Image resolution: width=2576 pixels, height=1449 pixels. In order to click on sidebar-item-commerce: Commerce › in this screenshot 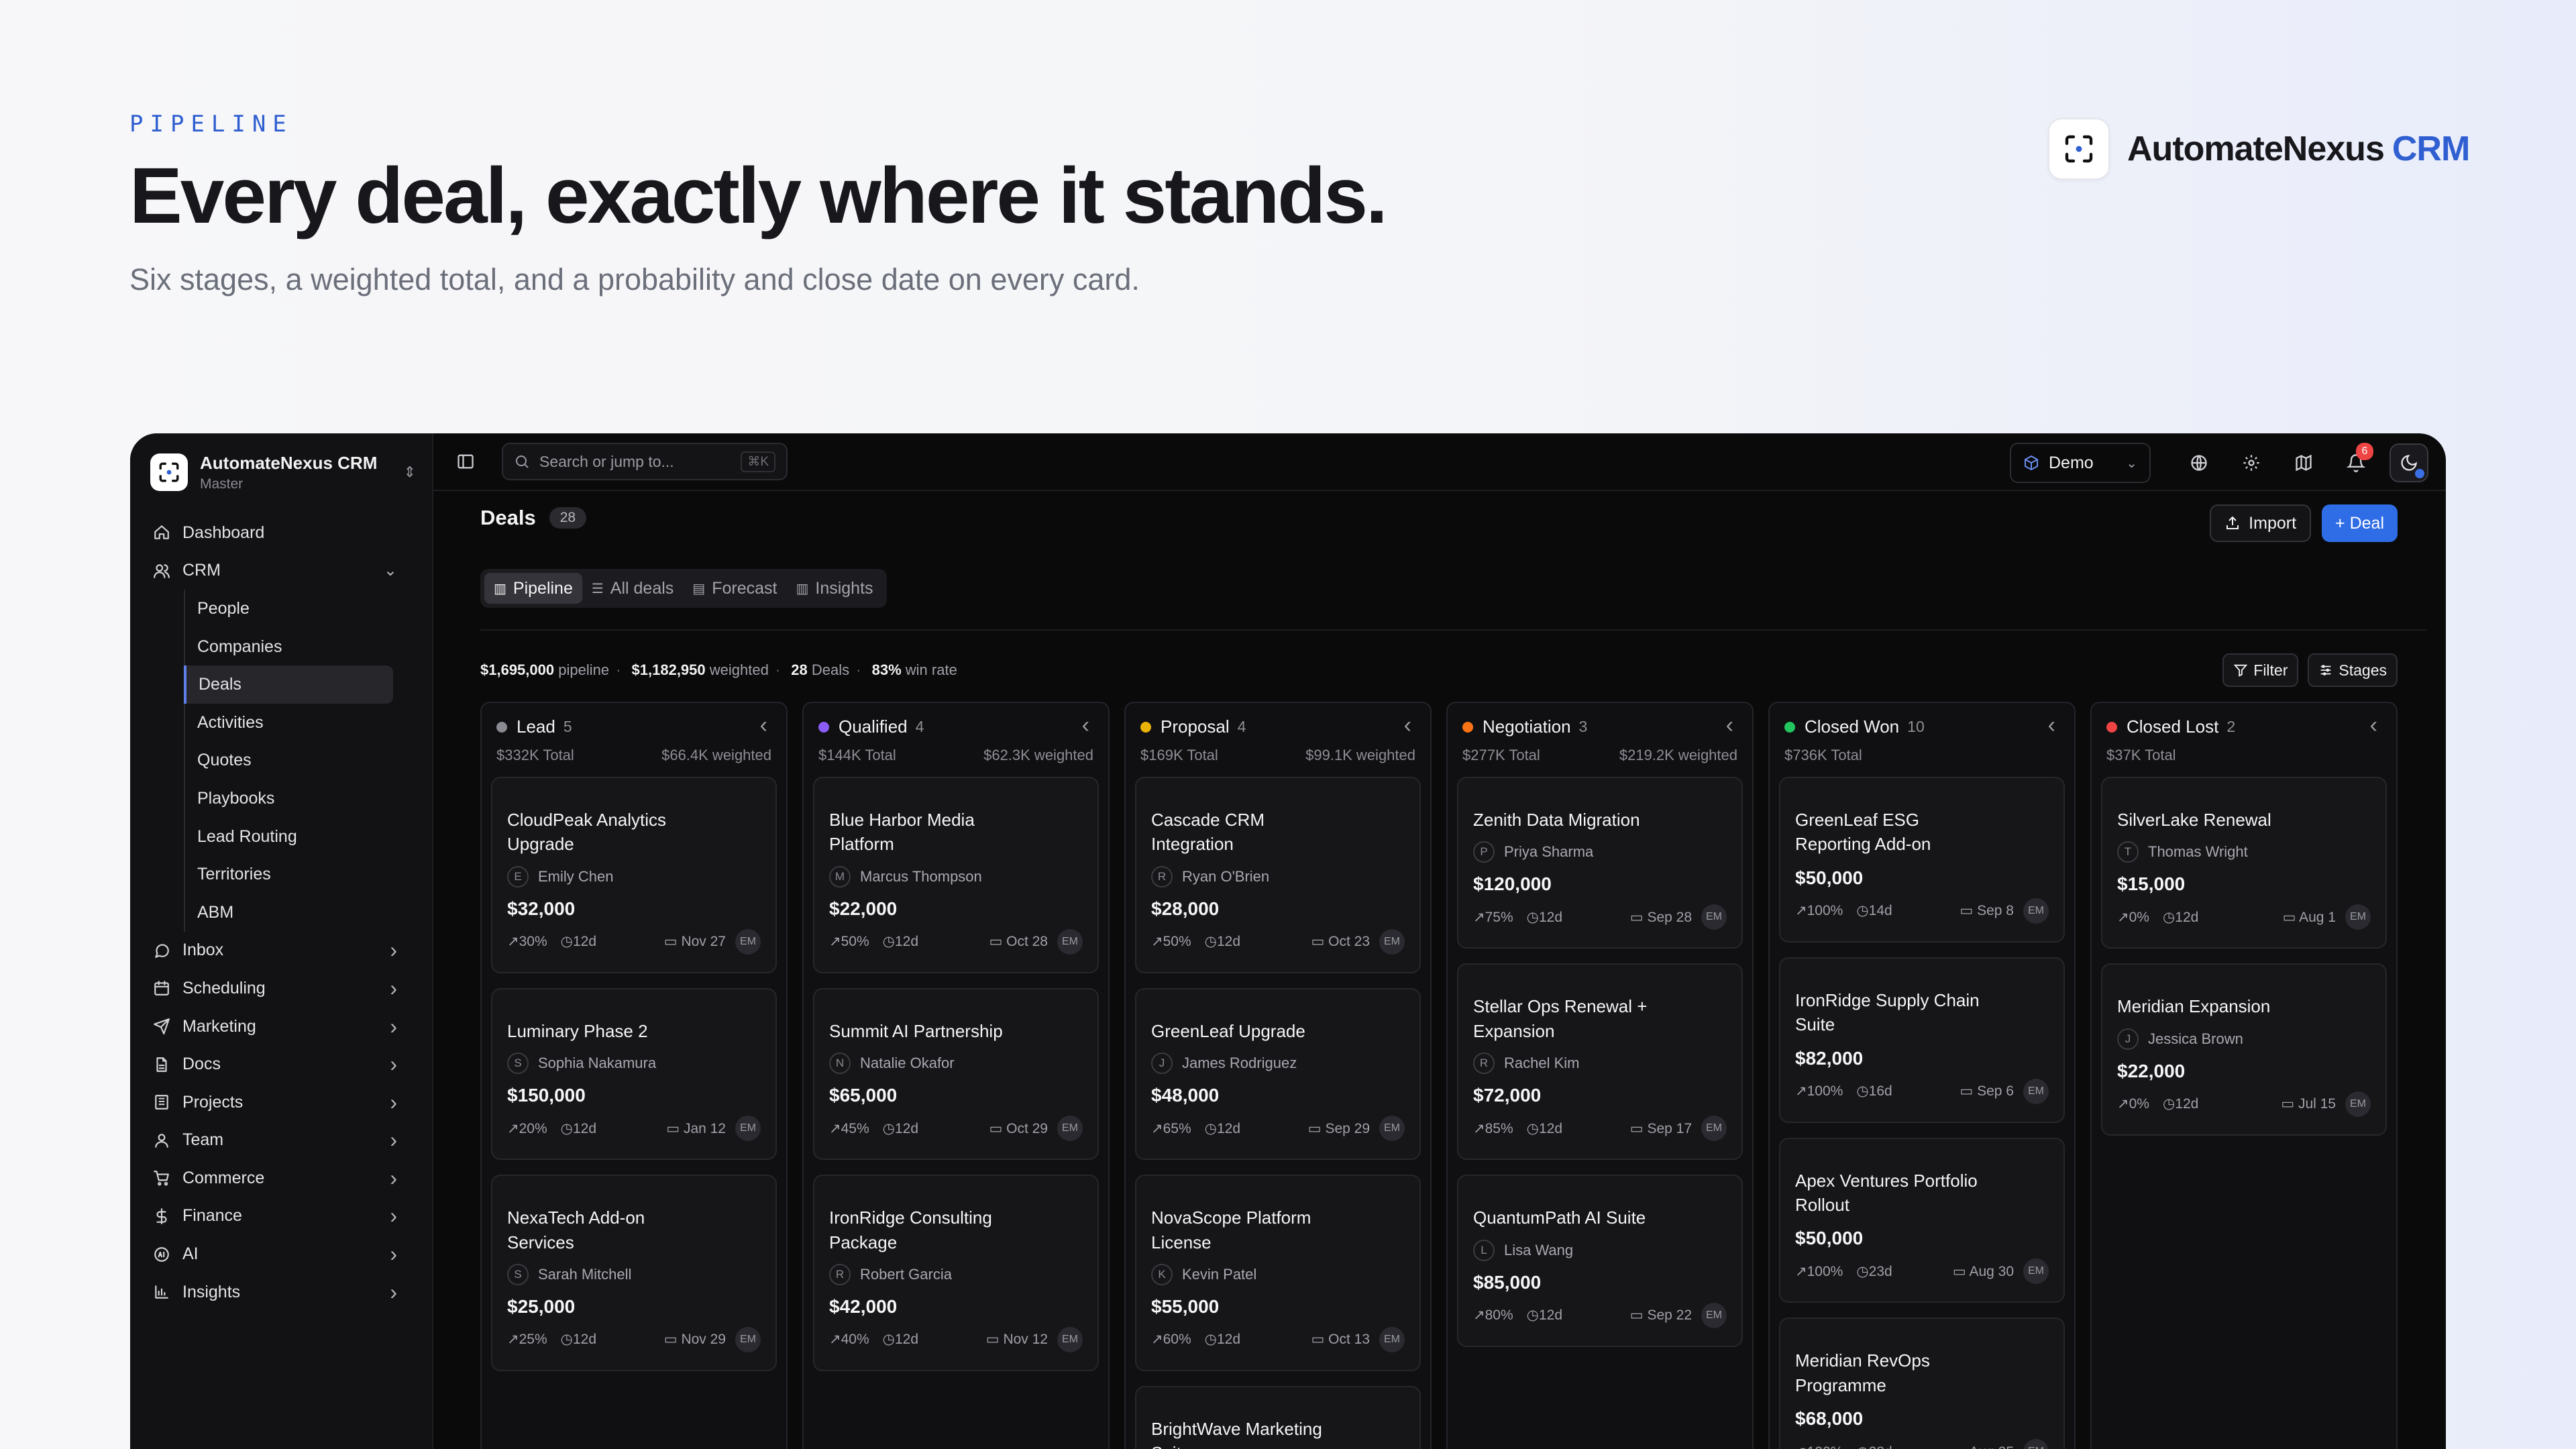, I will do `click(281, 1178)`.